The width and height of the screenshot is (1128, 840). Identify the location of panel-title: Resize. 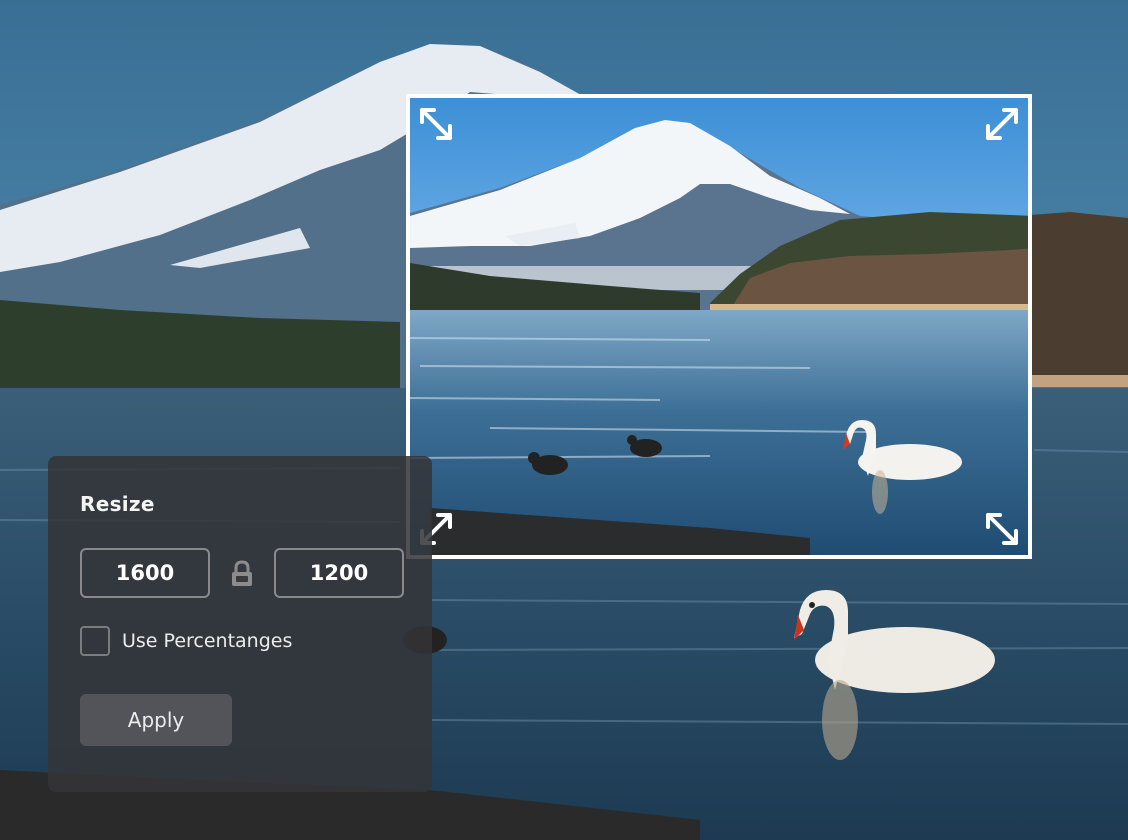
(117, 504).